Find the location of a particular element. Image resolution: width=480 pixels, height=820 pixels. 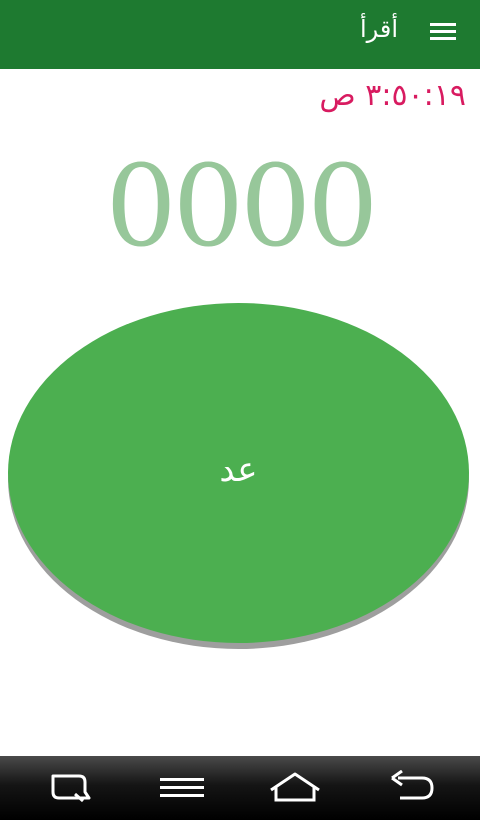

clock-display: ٣:٥٠:١٩ ص is located at coordinates (392, 95).